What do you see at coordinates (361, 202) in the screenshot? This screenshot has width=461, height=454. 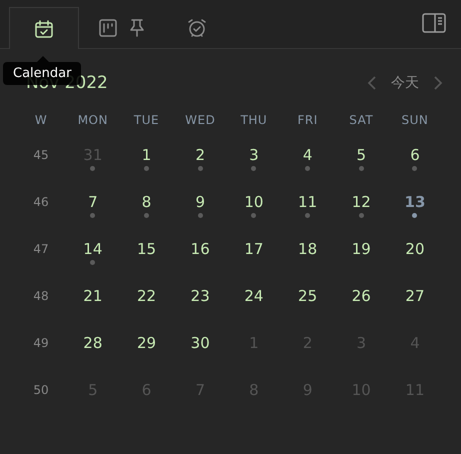 I see `day-number: 12` at bounding box center [361, 202].